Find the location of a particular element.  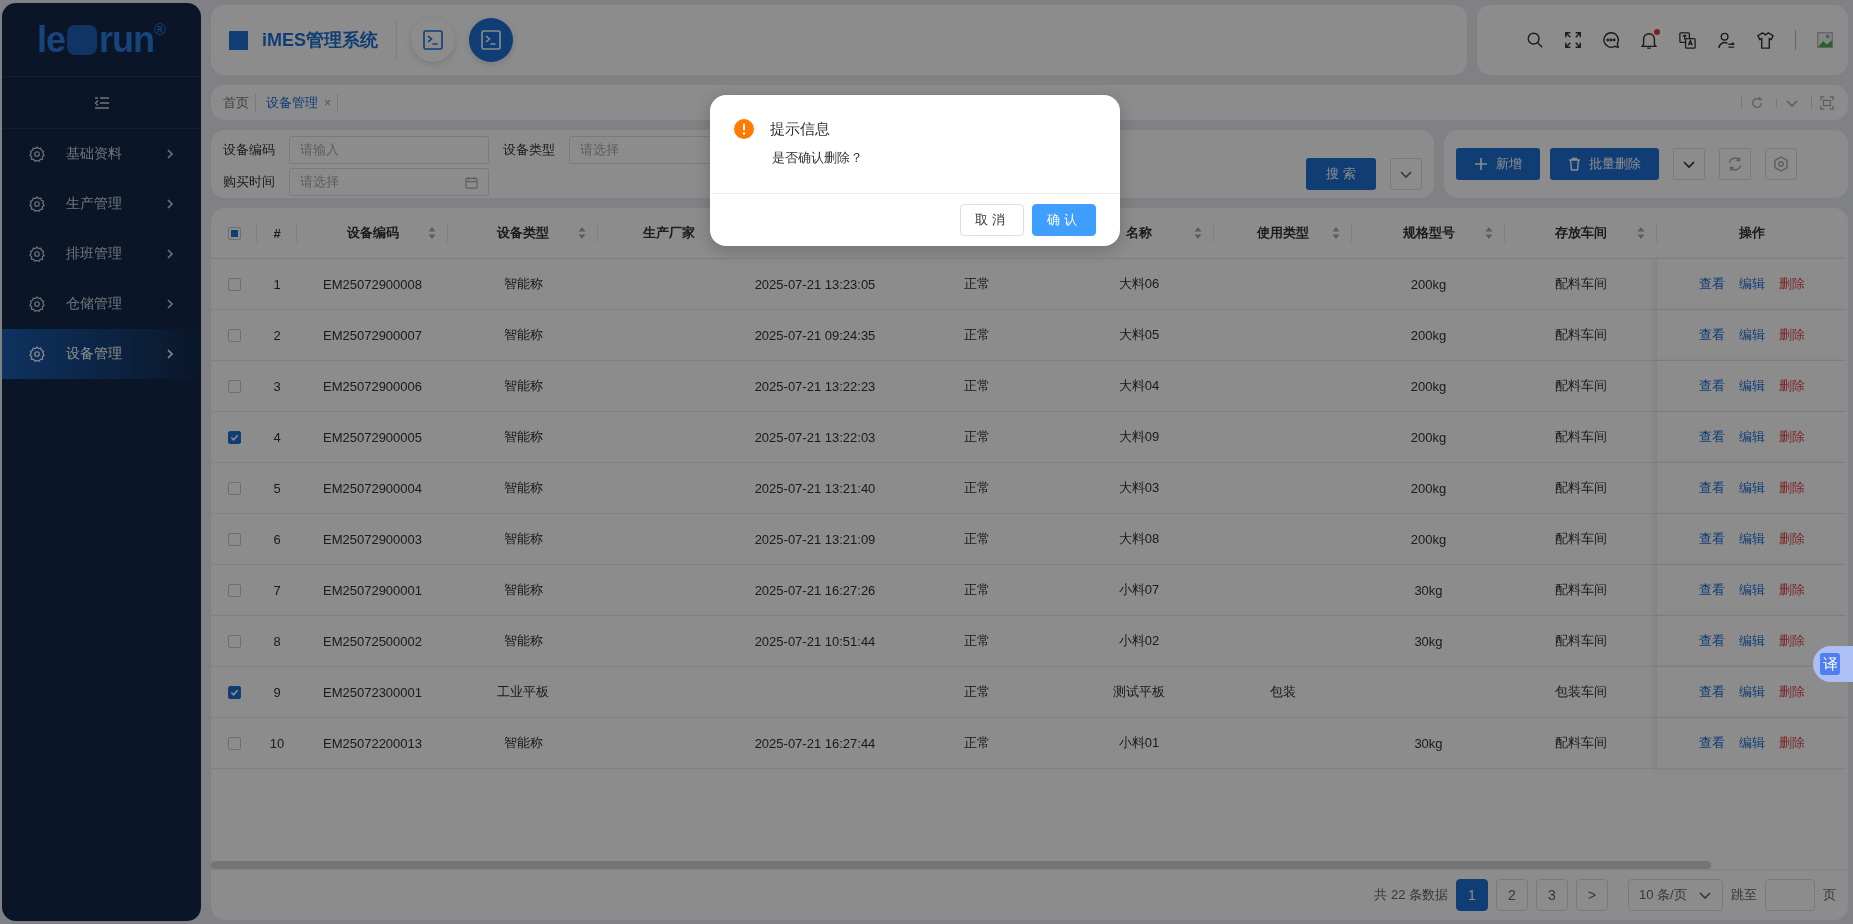

cancel-button: 取消 is located at coordinates (992, 220).